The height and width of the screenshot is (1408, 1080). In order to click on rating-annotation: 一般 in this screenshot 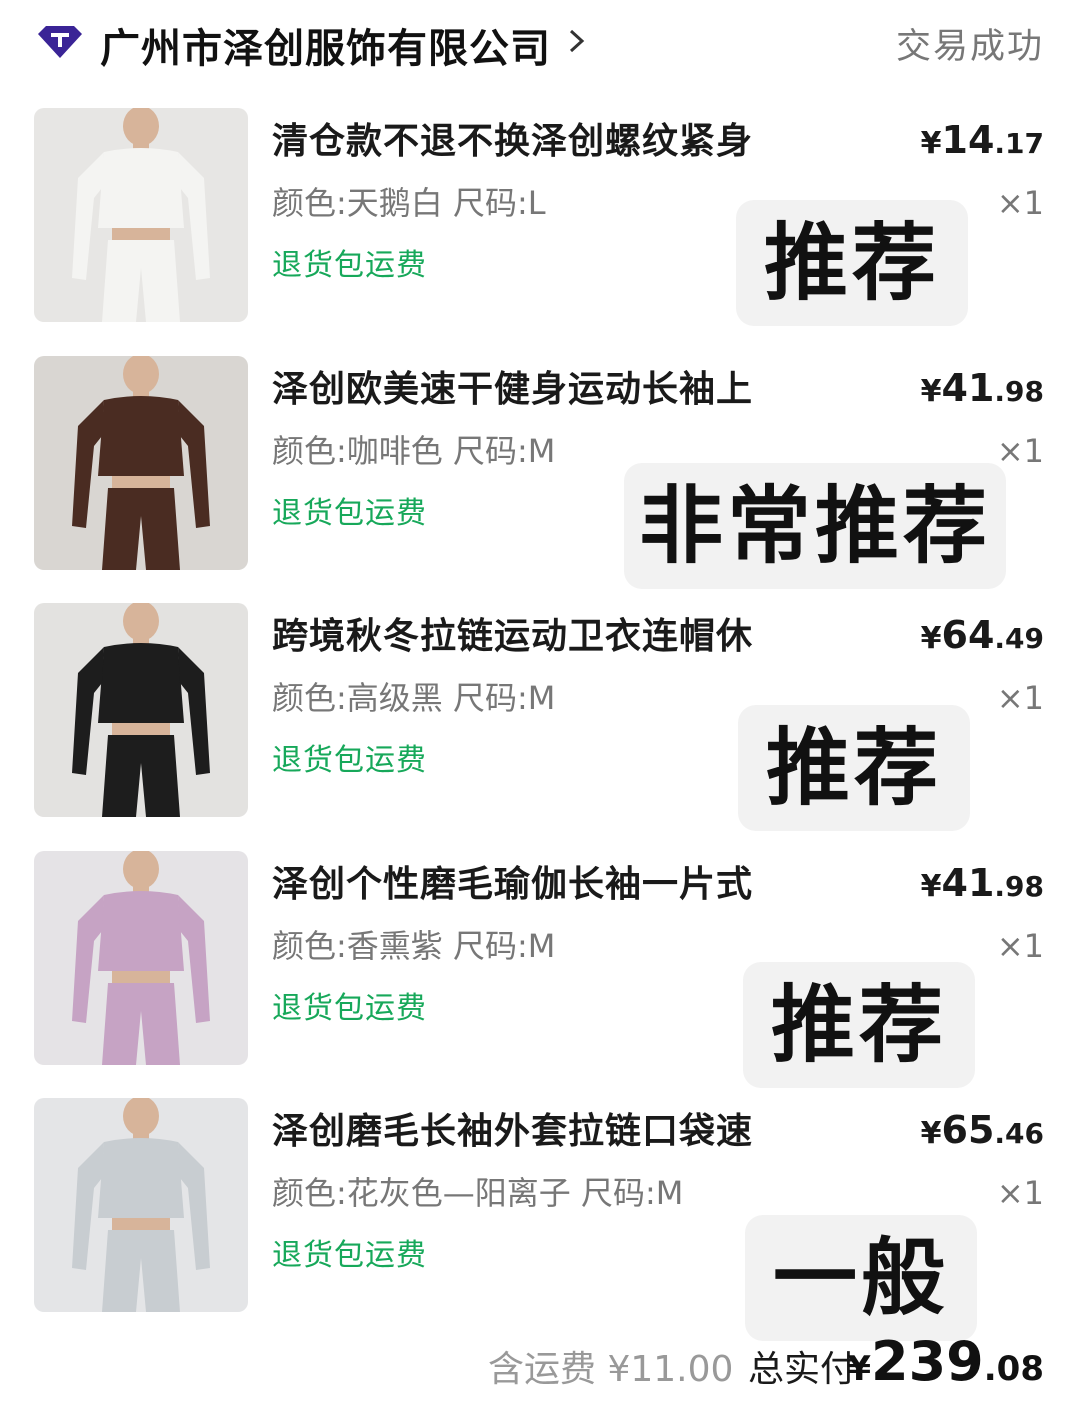, I will do `click(861, 1278)`.